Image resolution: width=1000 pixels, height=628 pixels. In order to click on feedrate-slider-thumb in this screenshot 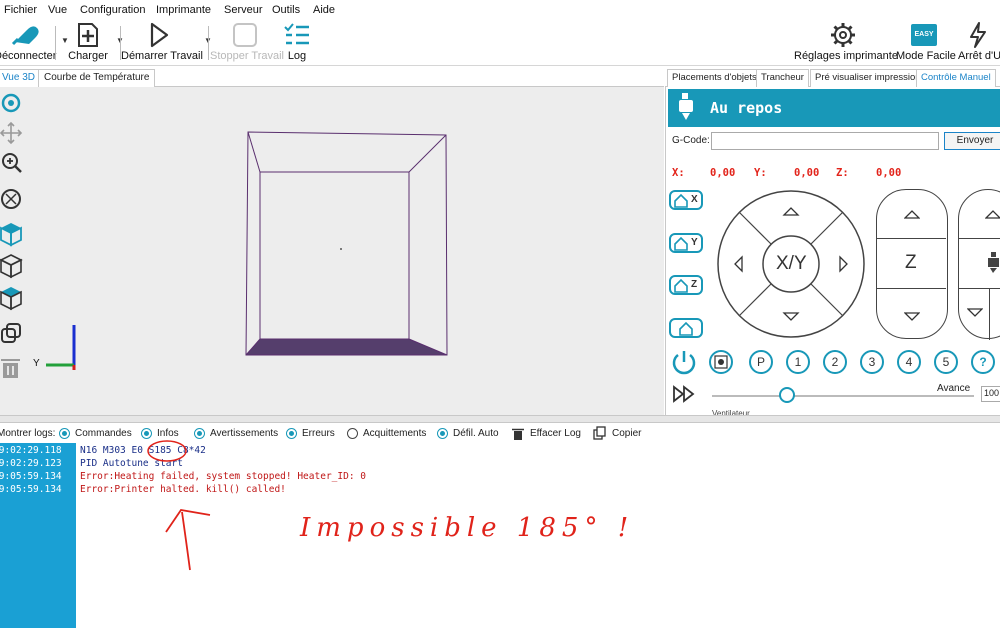, I will do `click(787, 395)`.